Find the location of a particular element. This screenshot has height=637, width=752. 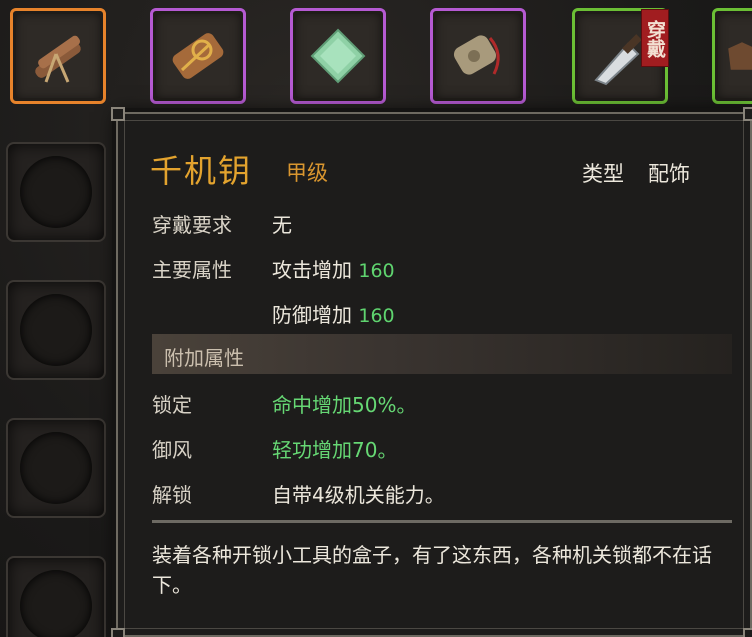

jade-stone-icon is located at coordinates (338, 56).